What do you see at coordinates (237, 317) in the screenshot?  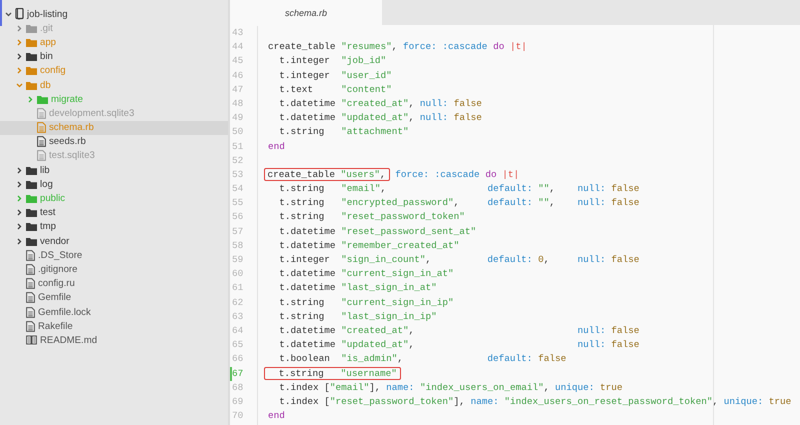 I see `line-number: 63` at bounding box center [237, 317].